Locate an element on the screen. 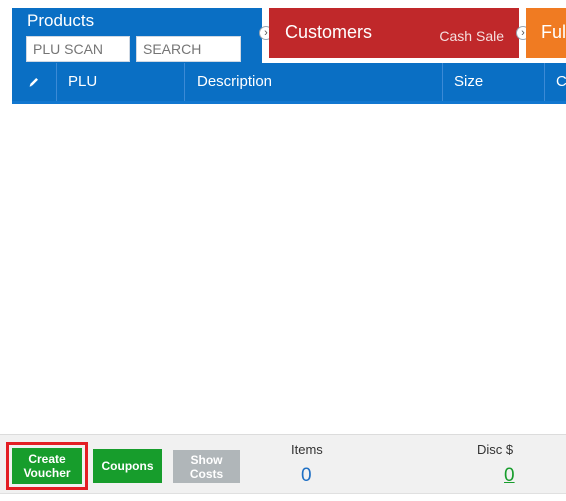 Image resolution: width=566 pixels, height=501 pixels. customer-status: Cash Sale is located at coordinates (471, 36).